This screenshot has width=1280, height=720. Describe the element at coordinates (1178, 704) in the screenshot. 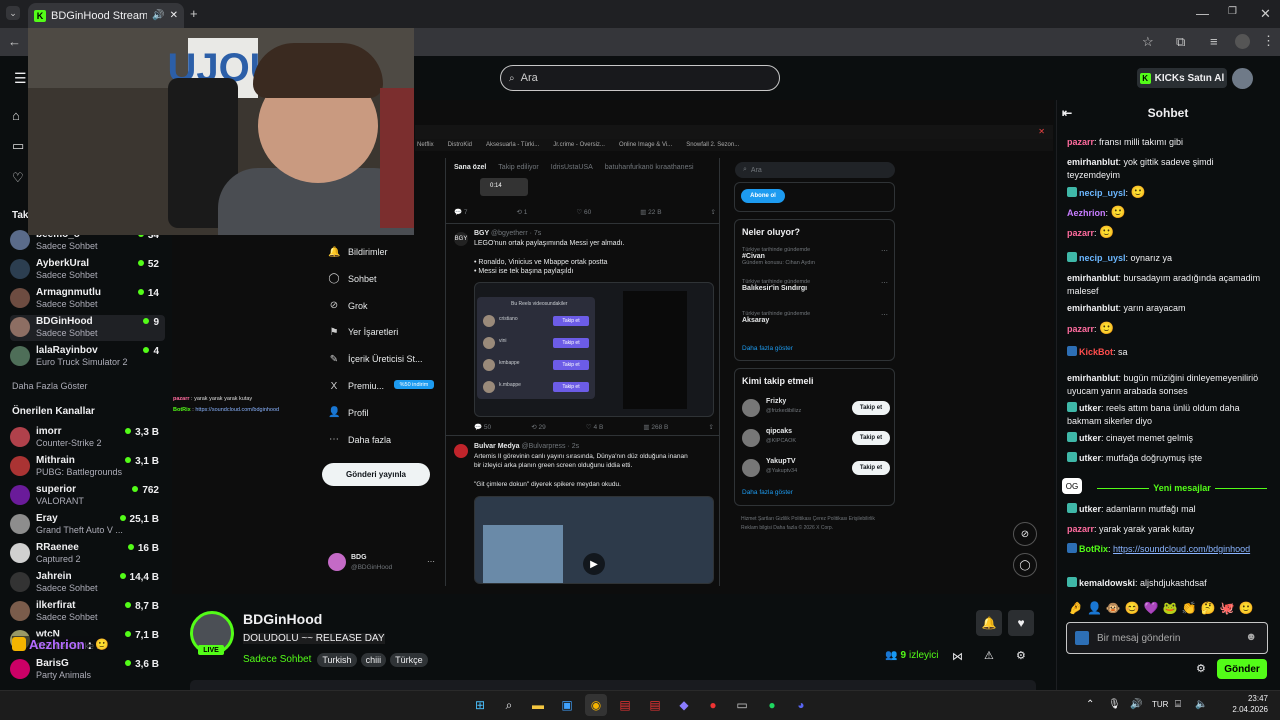

I see `network-icon: ⌸` at that location.